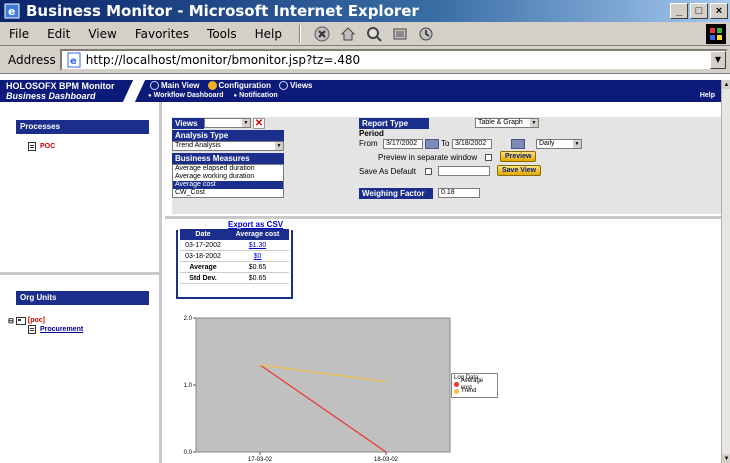  I want to click on toolbar-separator, so click(299, 33).